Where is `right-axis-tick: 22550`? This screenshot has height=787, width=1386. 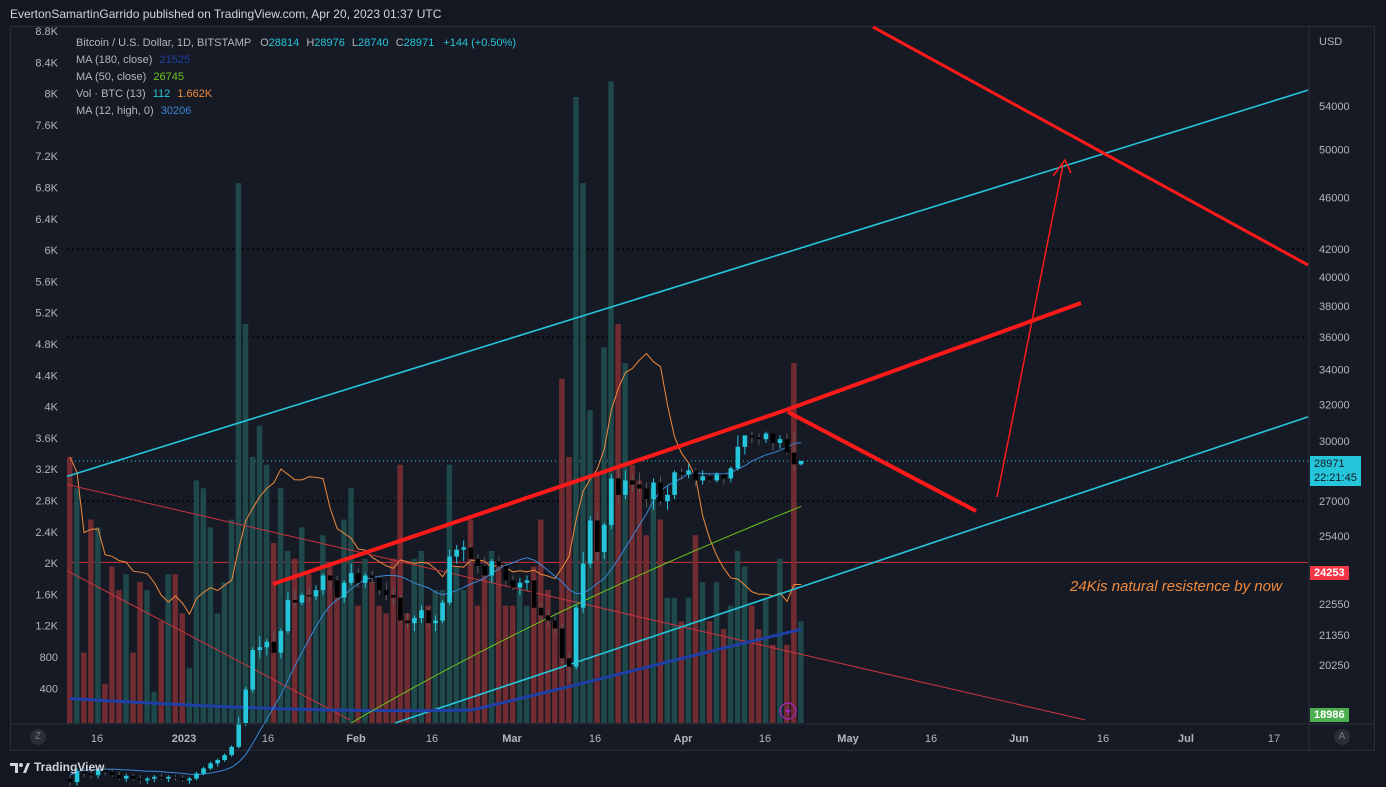 right-axis-tick: 22550 is located at coordinates (1334, 605).